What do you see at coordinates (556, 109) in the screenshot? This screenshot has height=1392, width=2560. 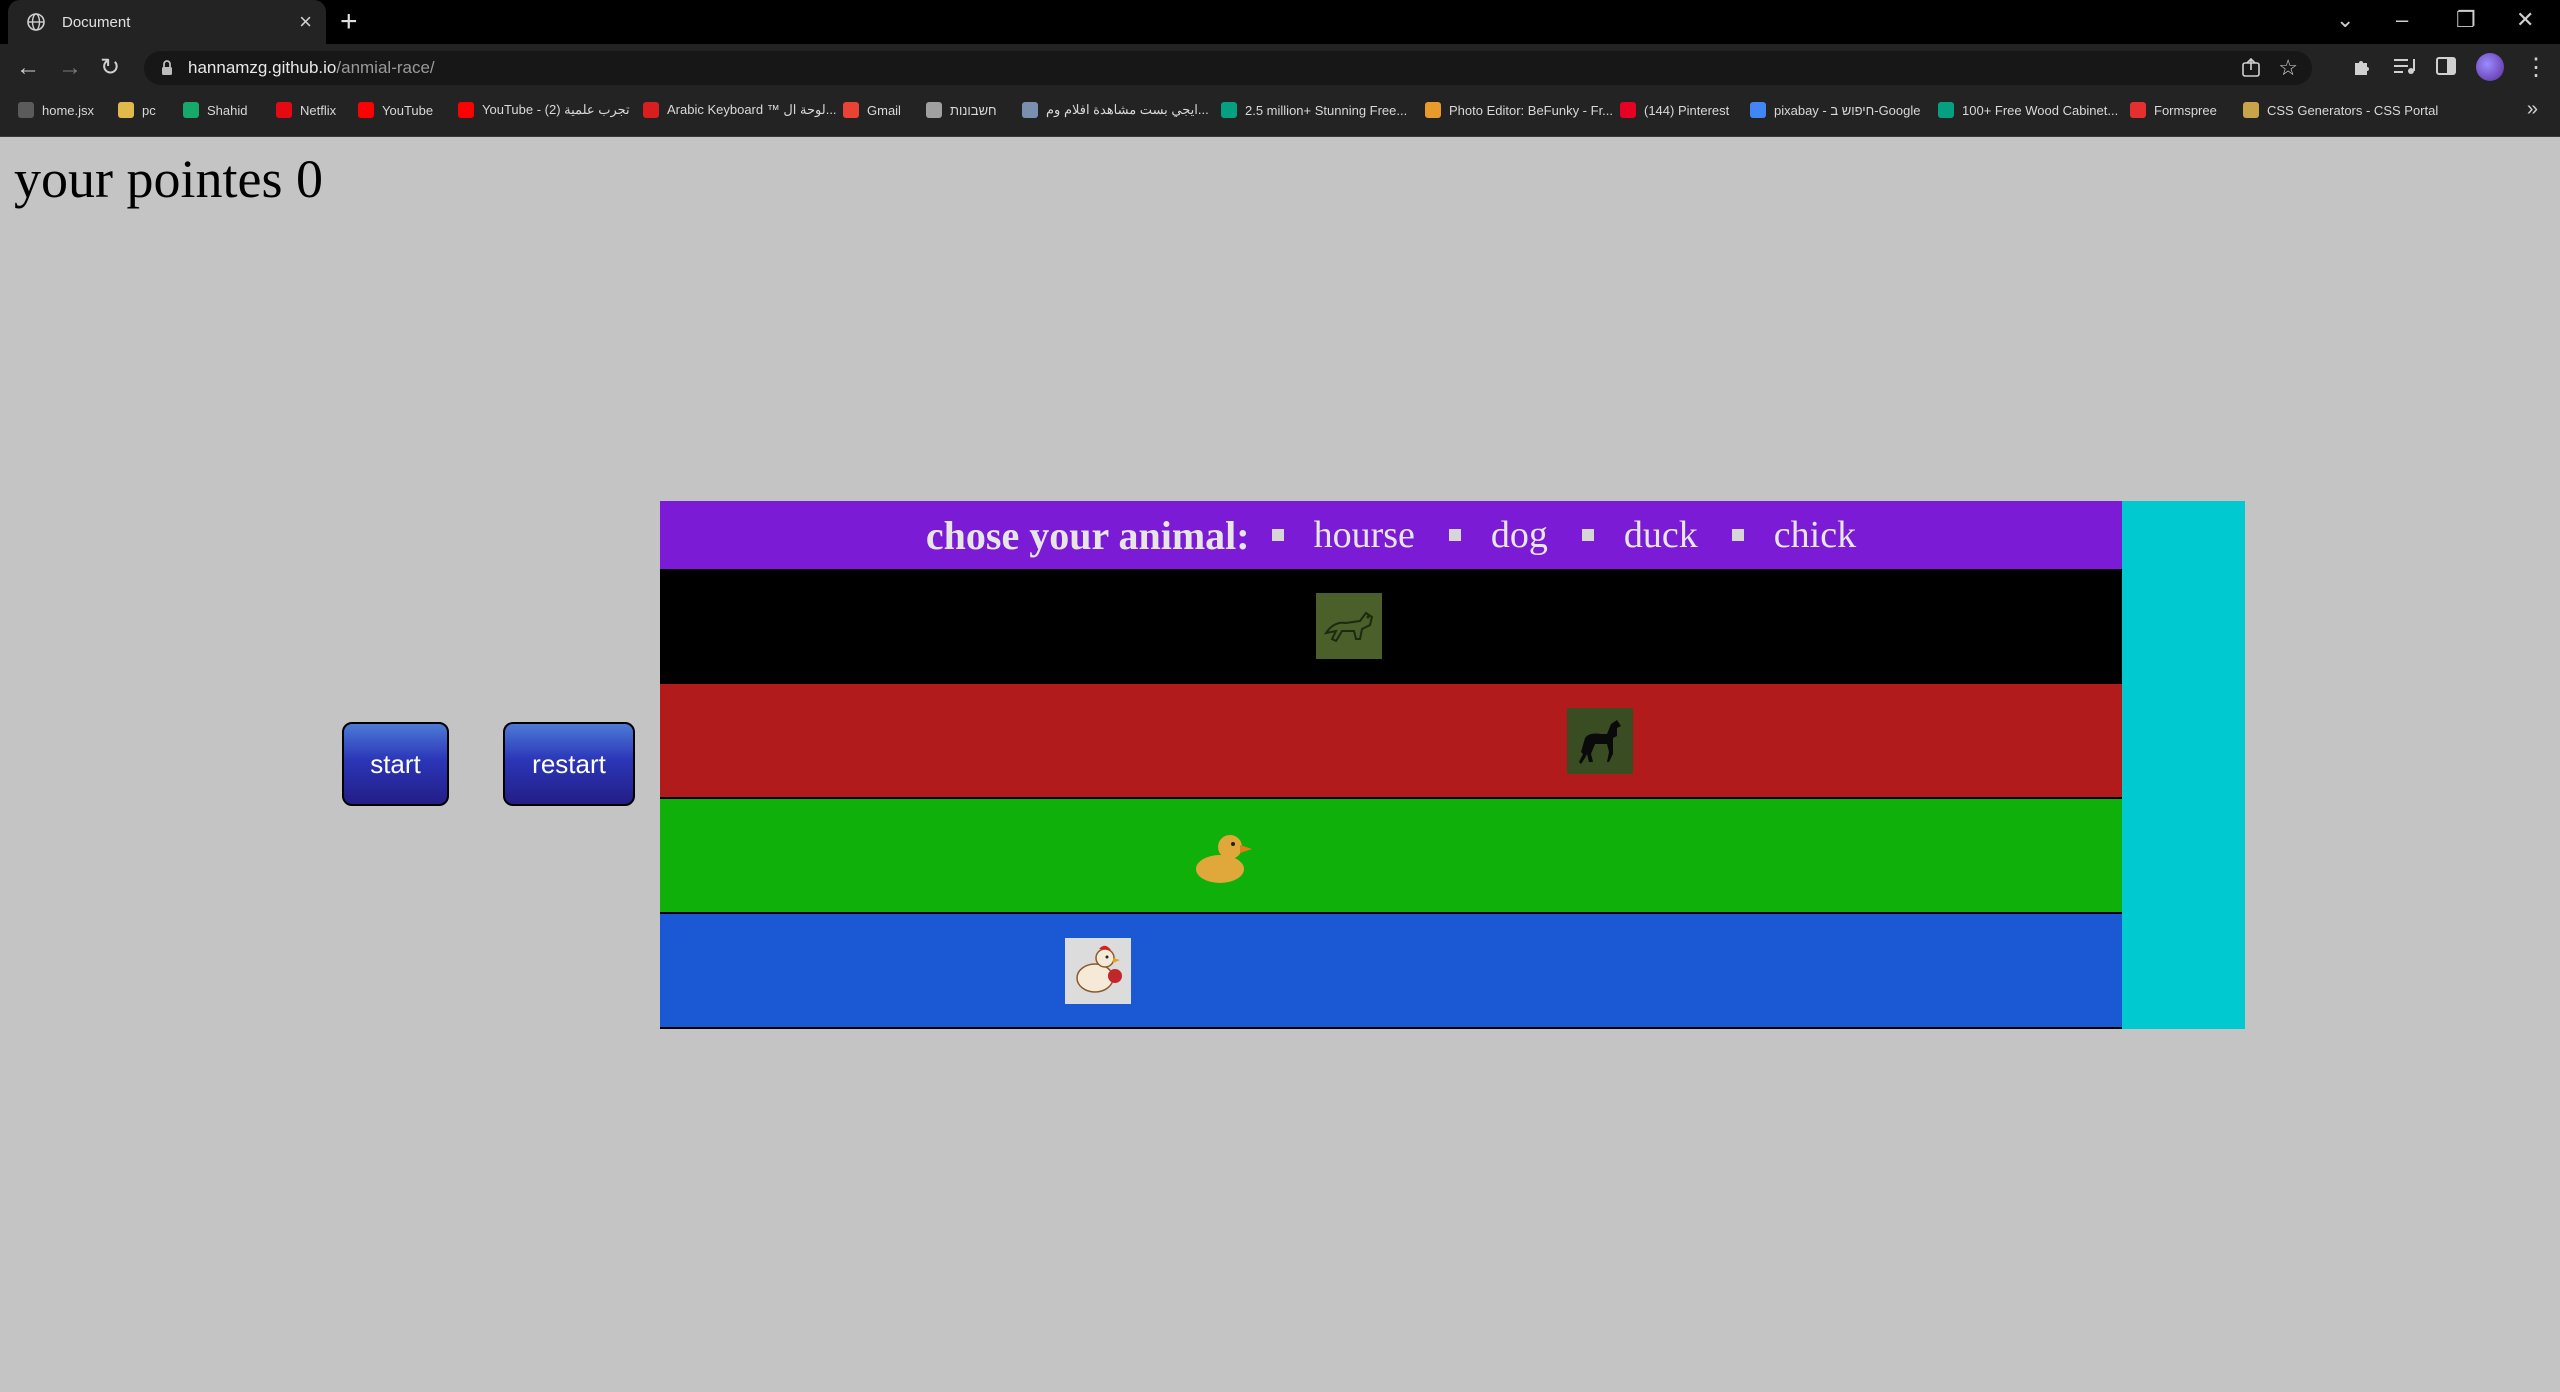 I see `bookmark-label: YouTube - تجرب علمية (2)` at bounding box center [556, 109].